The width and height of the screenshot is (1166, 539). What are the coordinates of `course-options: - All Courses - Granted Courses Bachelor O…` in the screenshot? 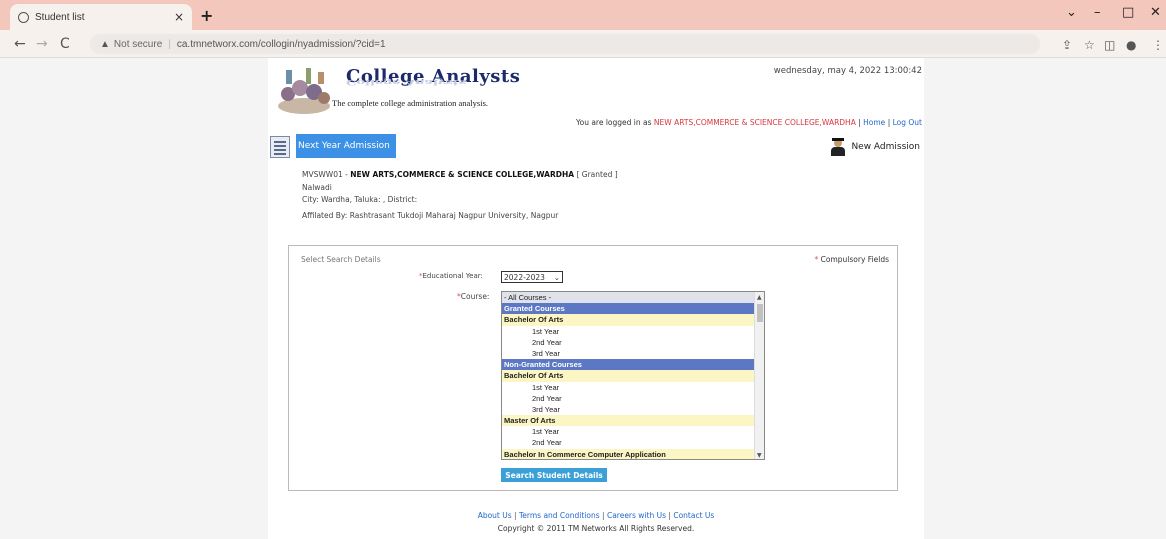 It's located at (633, 375).